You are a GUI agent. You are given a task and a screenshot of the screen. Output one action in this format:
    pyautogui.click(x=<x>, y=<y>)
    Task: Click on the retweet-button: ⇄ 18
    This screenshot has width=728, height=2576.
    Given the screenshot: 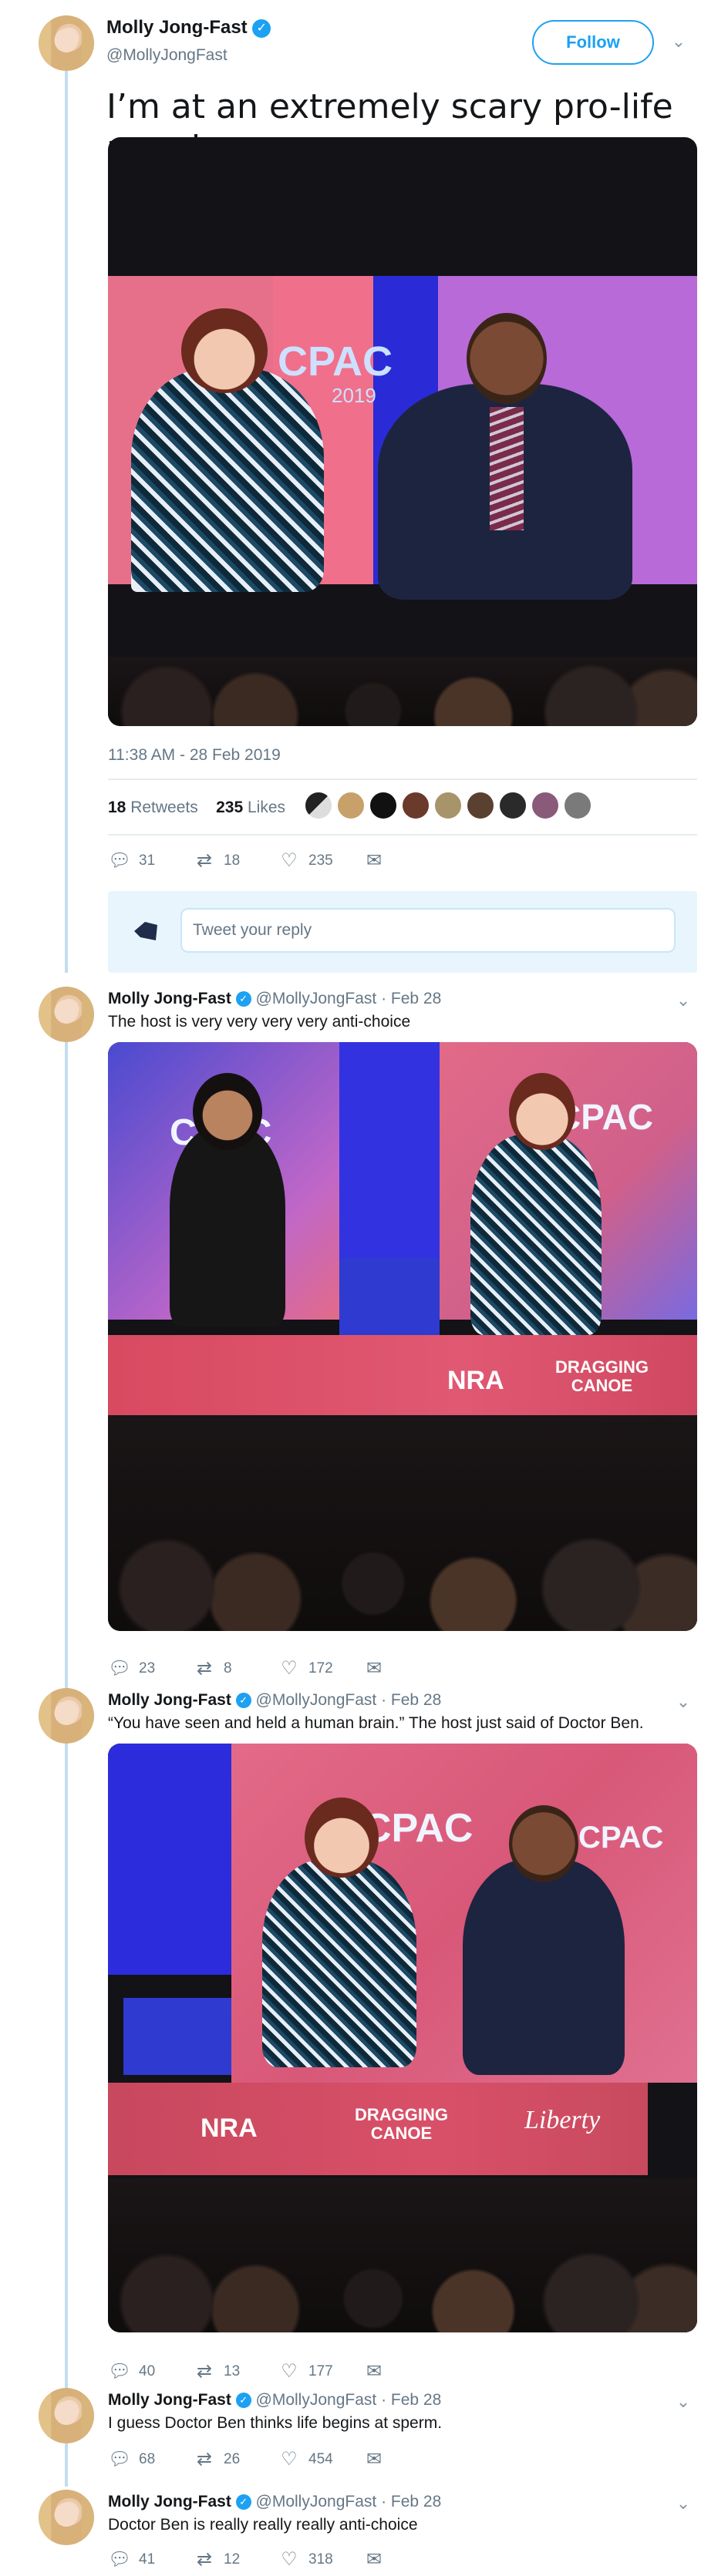 What is the action you would take?
    pyautogui.click(x=236, y=860)
    